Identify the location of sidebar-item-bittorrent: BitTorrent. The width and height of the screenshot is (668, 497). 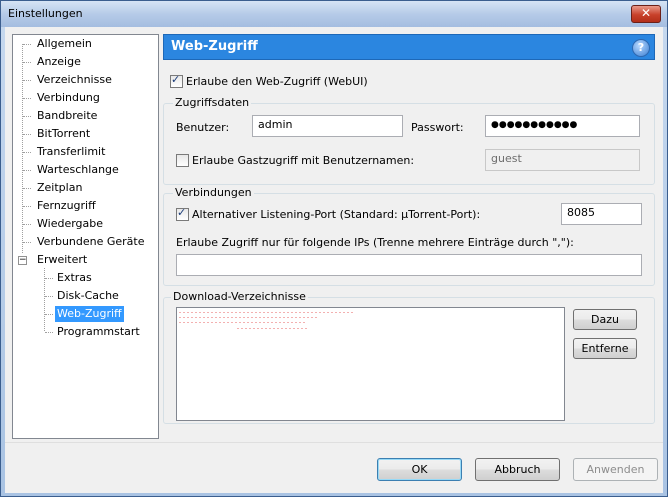
(63, 134).